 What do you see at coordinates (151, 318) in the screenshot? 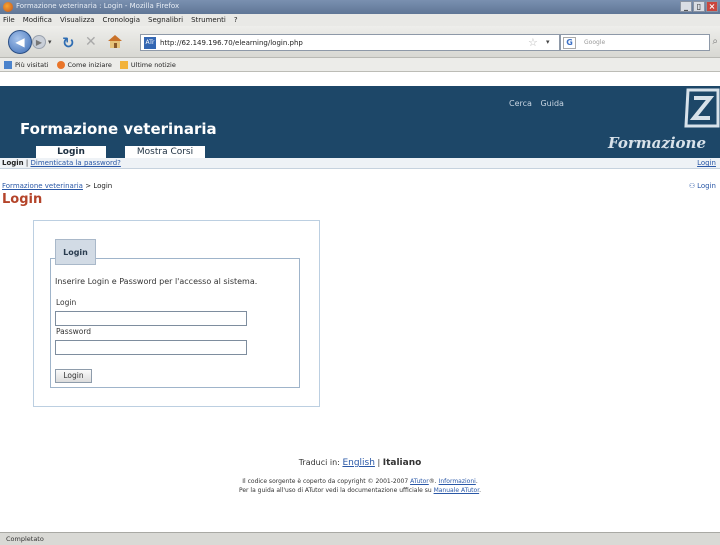
I see `login-field` at bounding box center [151, 318].